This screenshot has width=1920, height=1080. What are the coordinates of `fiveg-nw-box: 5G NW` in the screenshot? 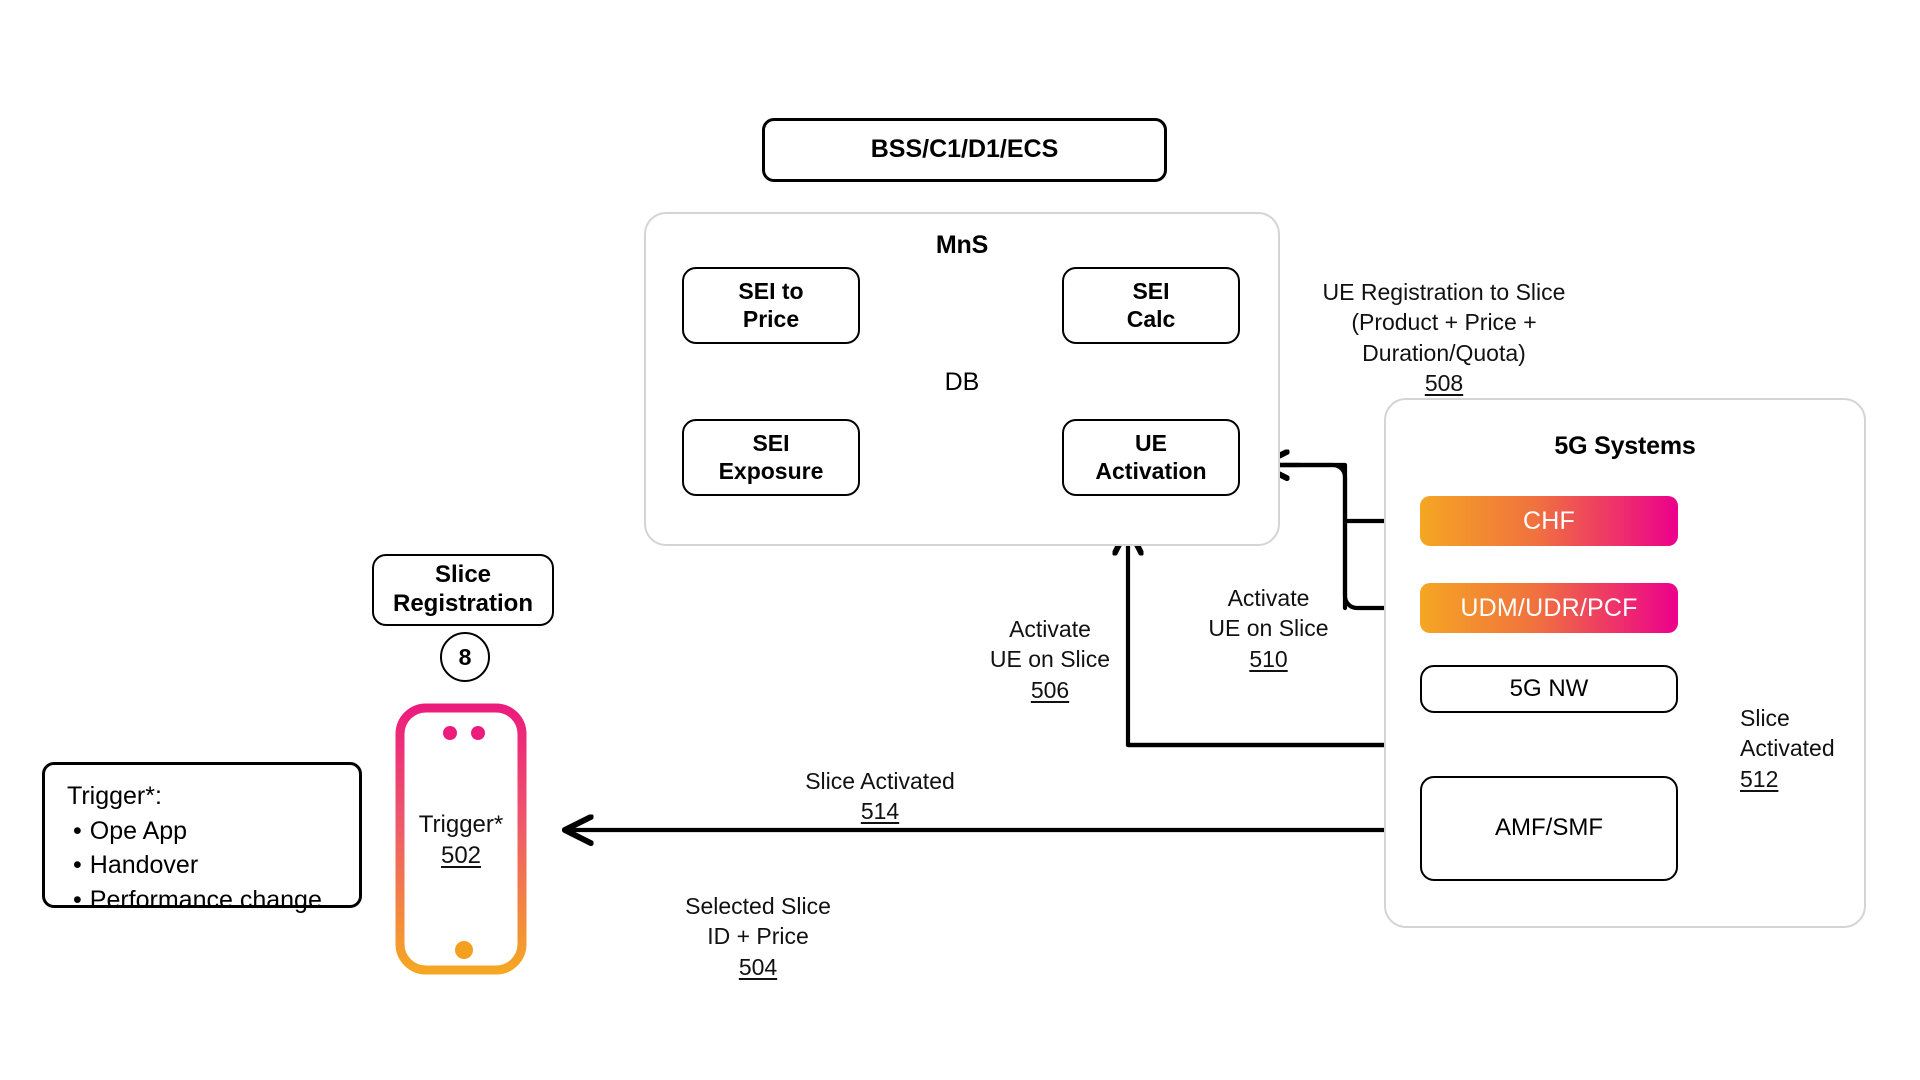 It's located at (1549, 689).